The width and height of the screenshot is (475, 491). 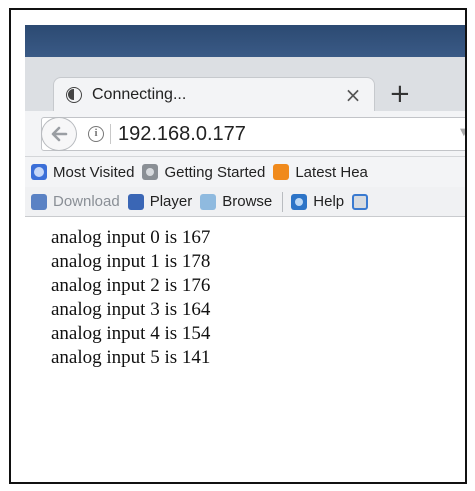 What do you see at coordinates (86, 201) in the screenshot?
I see `toolbar-label: Download` at bounding box center [86, 201].